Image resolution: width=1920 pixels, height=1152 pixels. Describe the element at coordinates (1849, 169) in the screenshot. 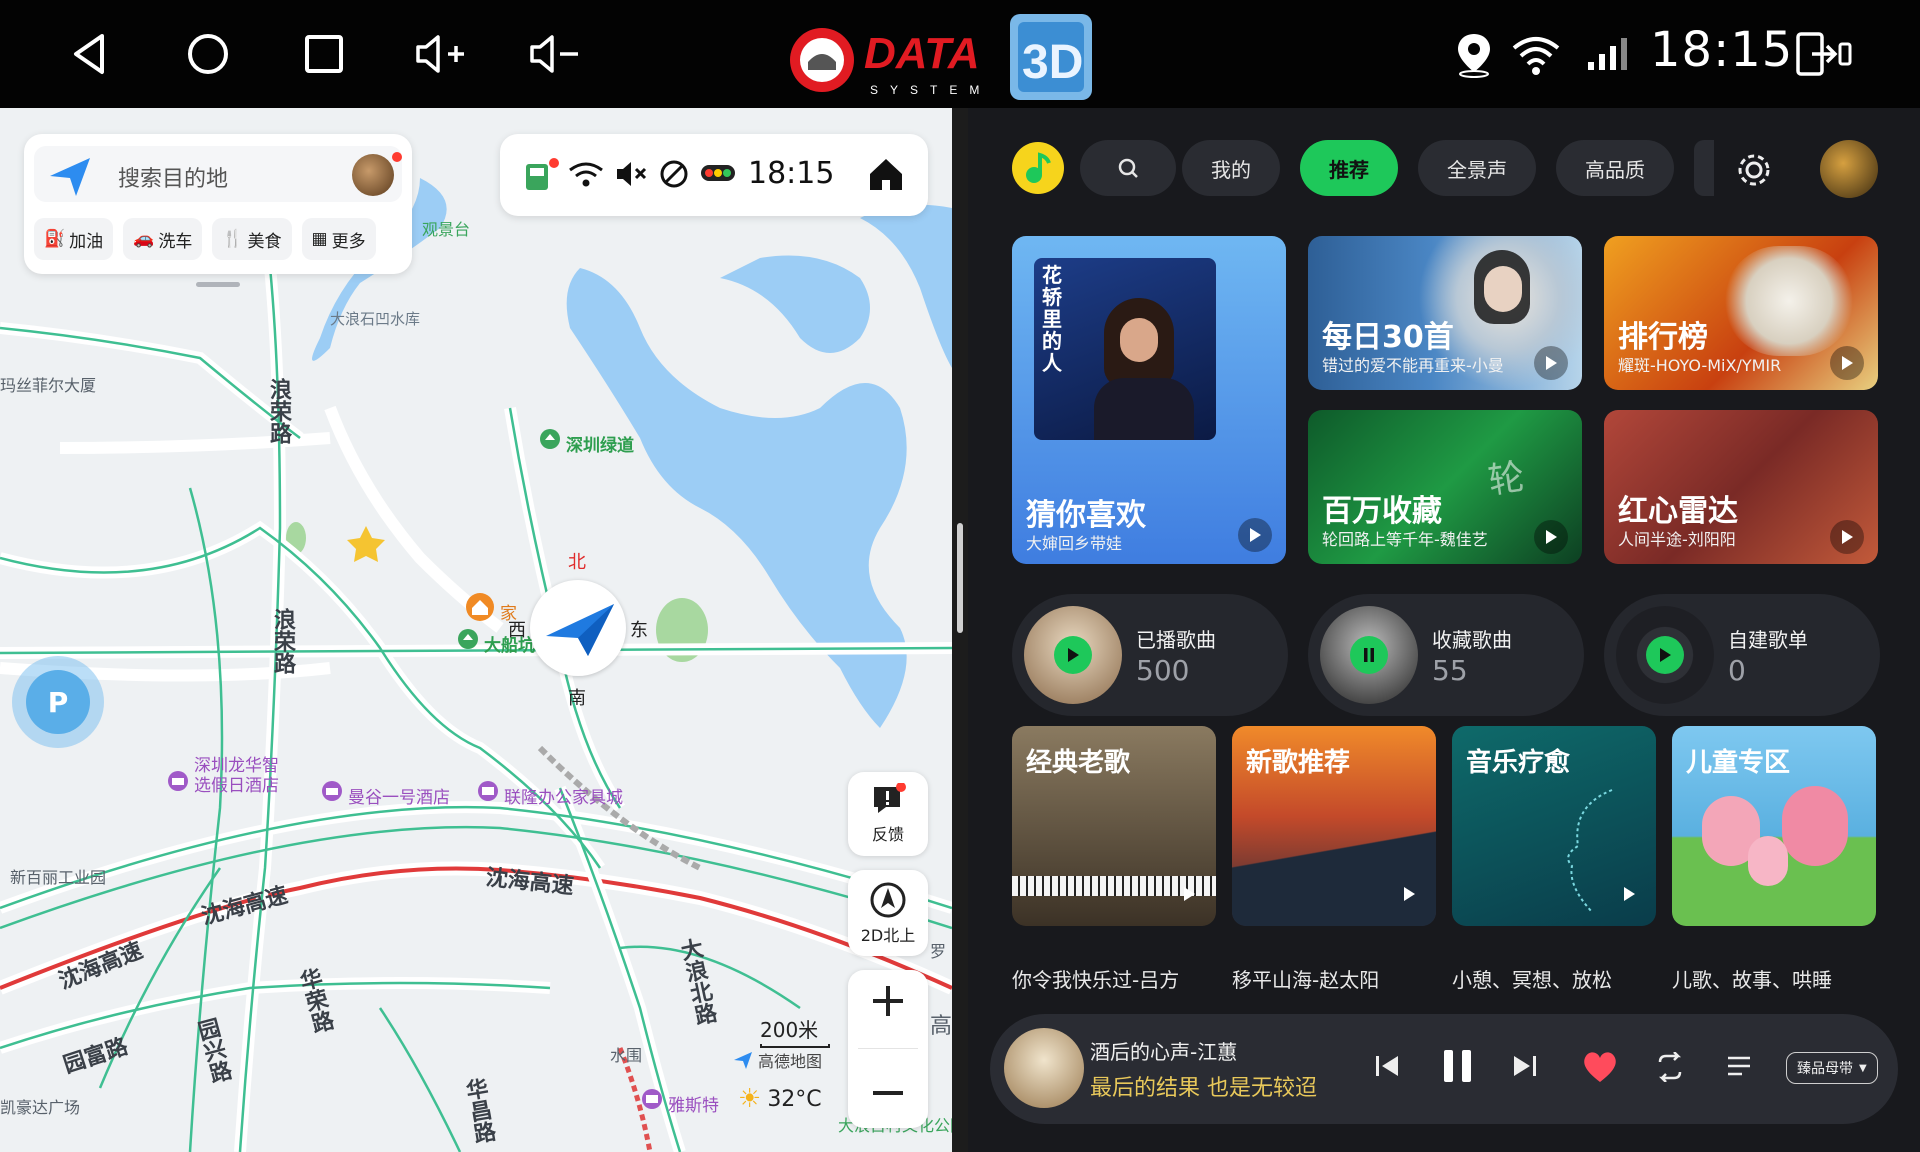

I see `music-user-avatar` at that location.